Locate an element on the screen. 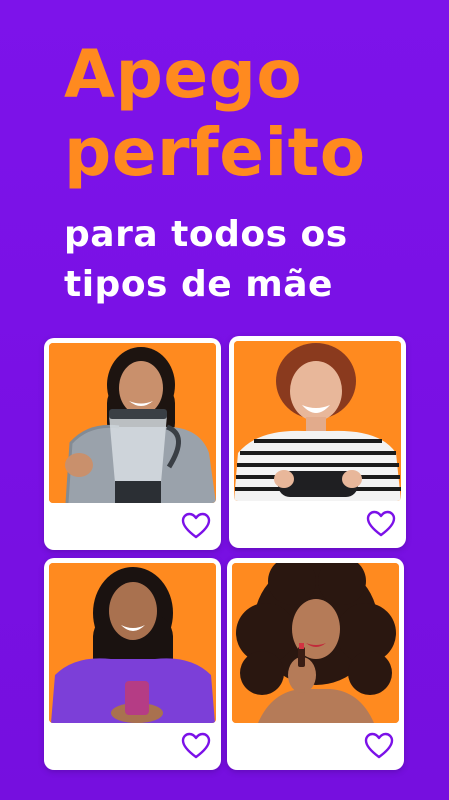 Image resolution: width=449 pixels, height=800 pixels. headline: Apego perfeito is located at coordinates (215, 114).